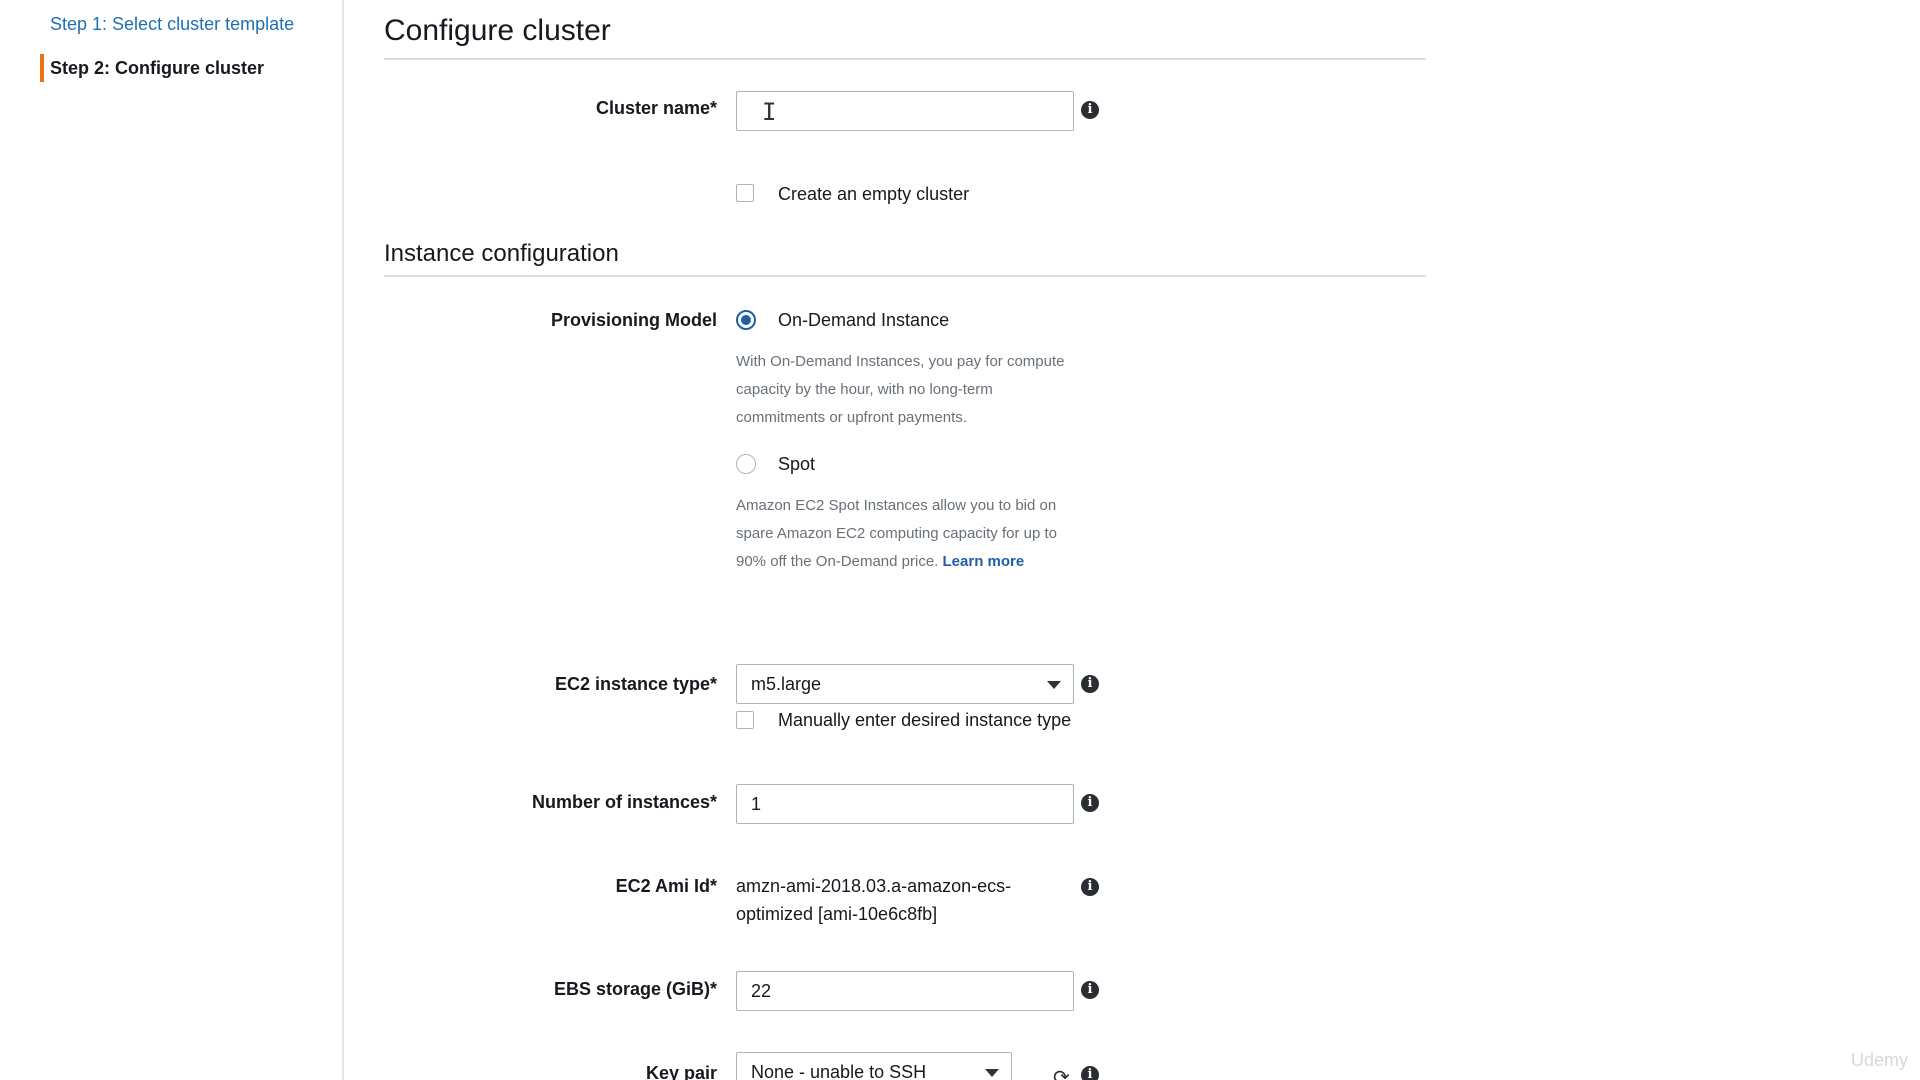  I want to click on create-empty-cluster-checkbox, so click(745, 193).